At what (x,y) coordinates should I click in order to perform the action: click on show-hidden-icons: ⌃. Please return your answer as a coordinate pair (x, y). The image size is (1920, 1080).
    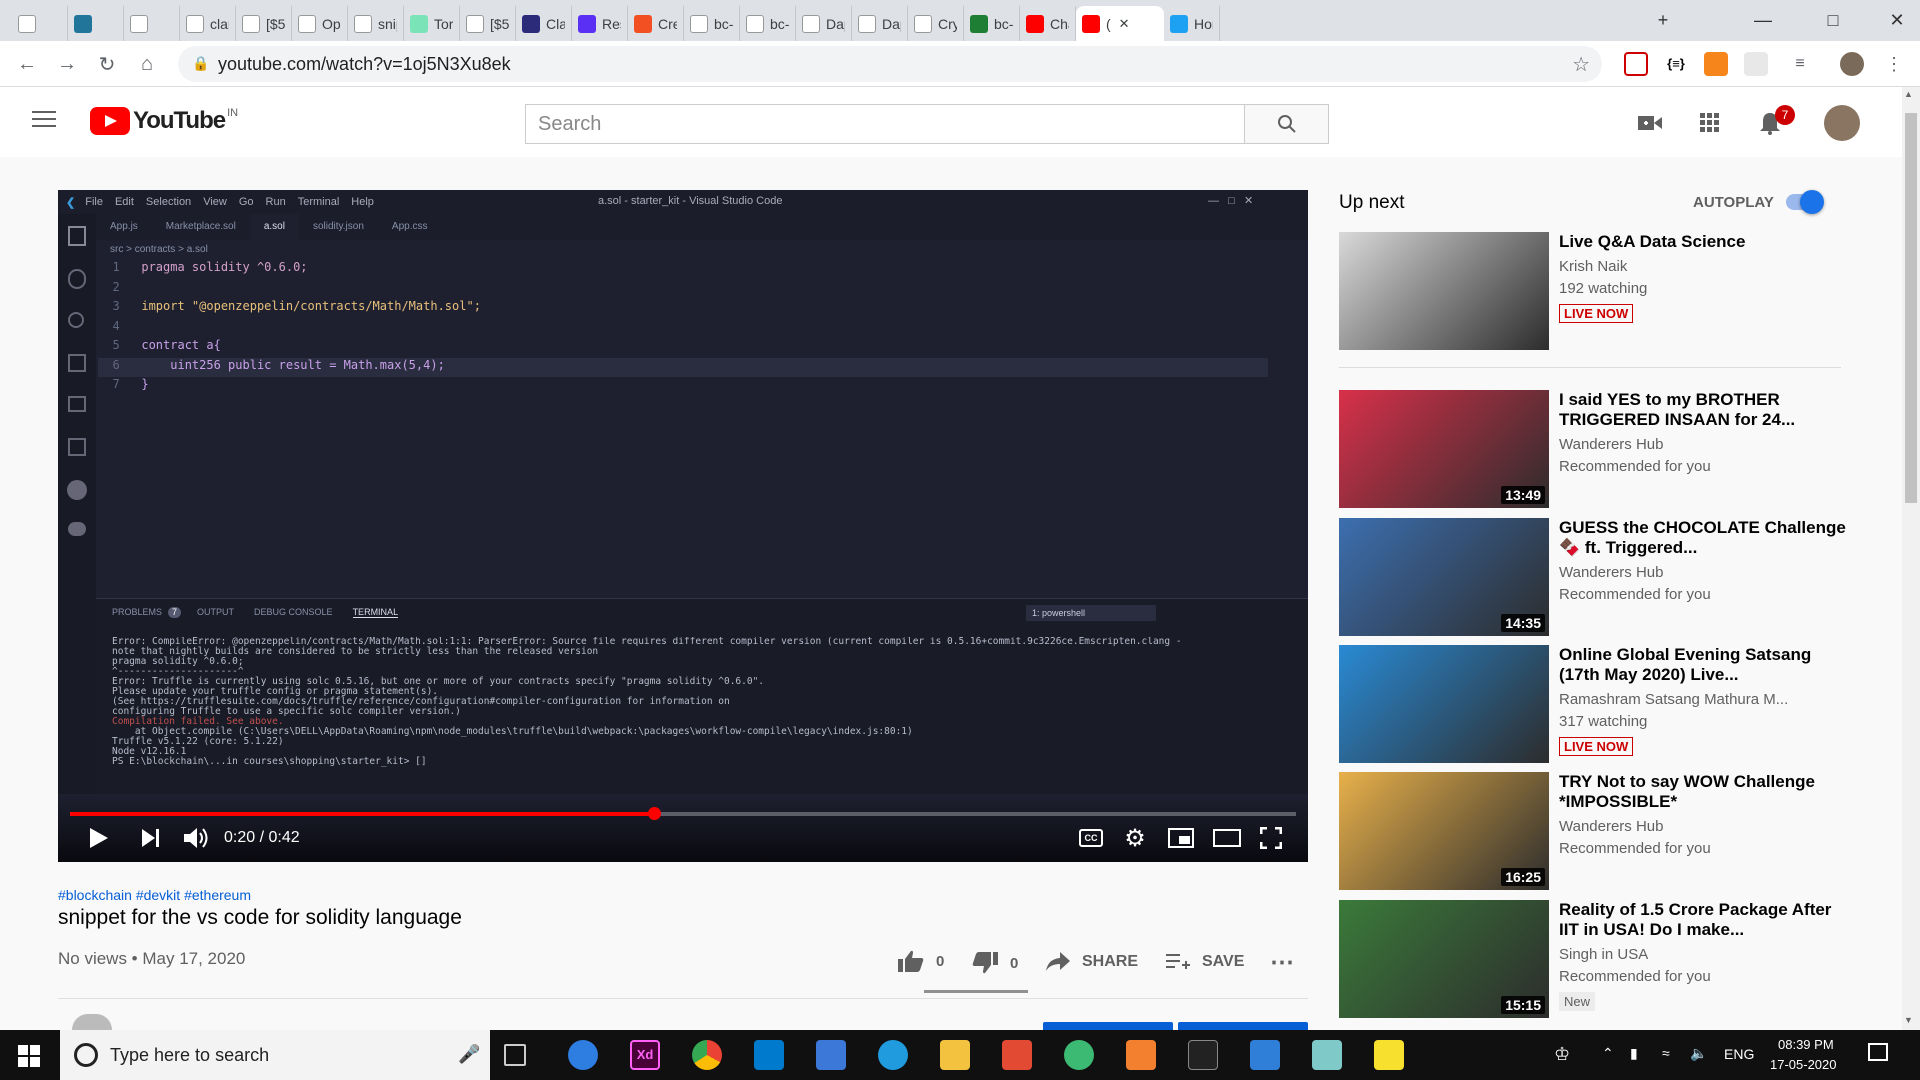
    Looking at the image, I should click on (1608, 1053).